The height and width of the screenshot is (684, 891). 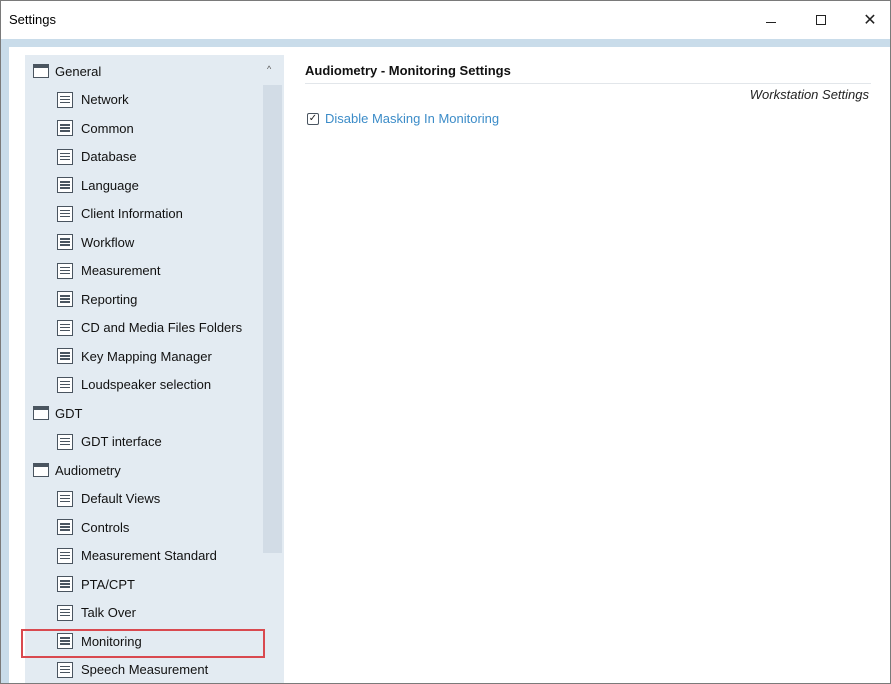 What do you see at coordinates (105, 527) in the screenshot?
I see `tree-item-label: Controls` at bounding box center [105, 527].